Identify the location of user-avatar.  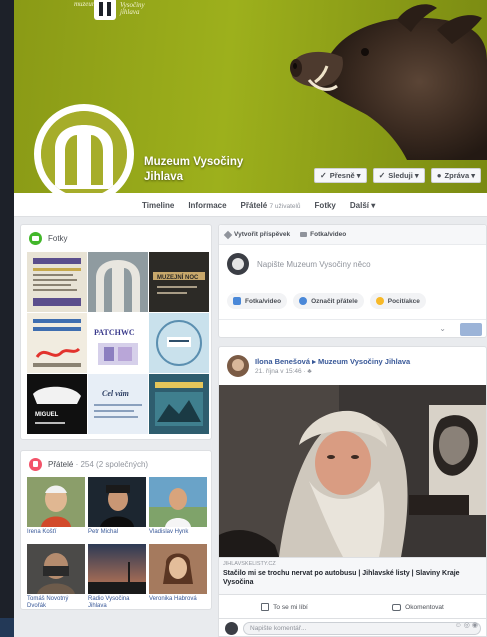
(238, 264).